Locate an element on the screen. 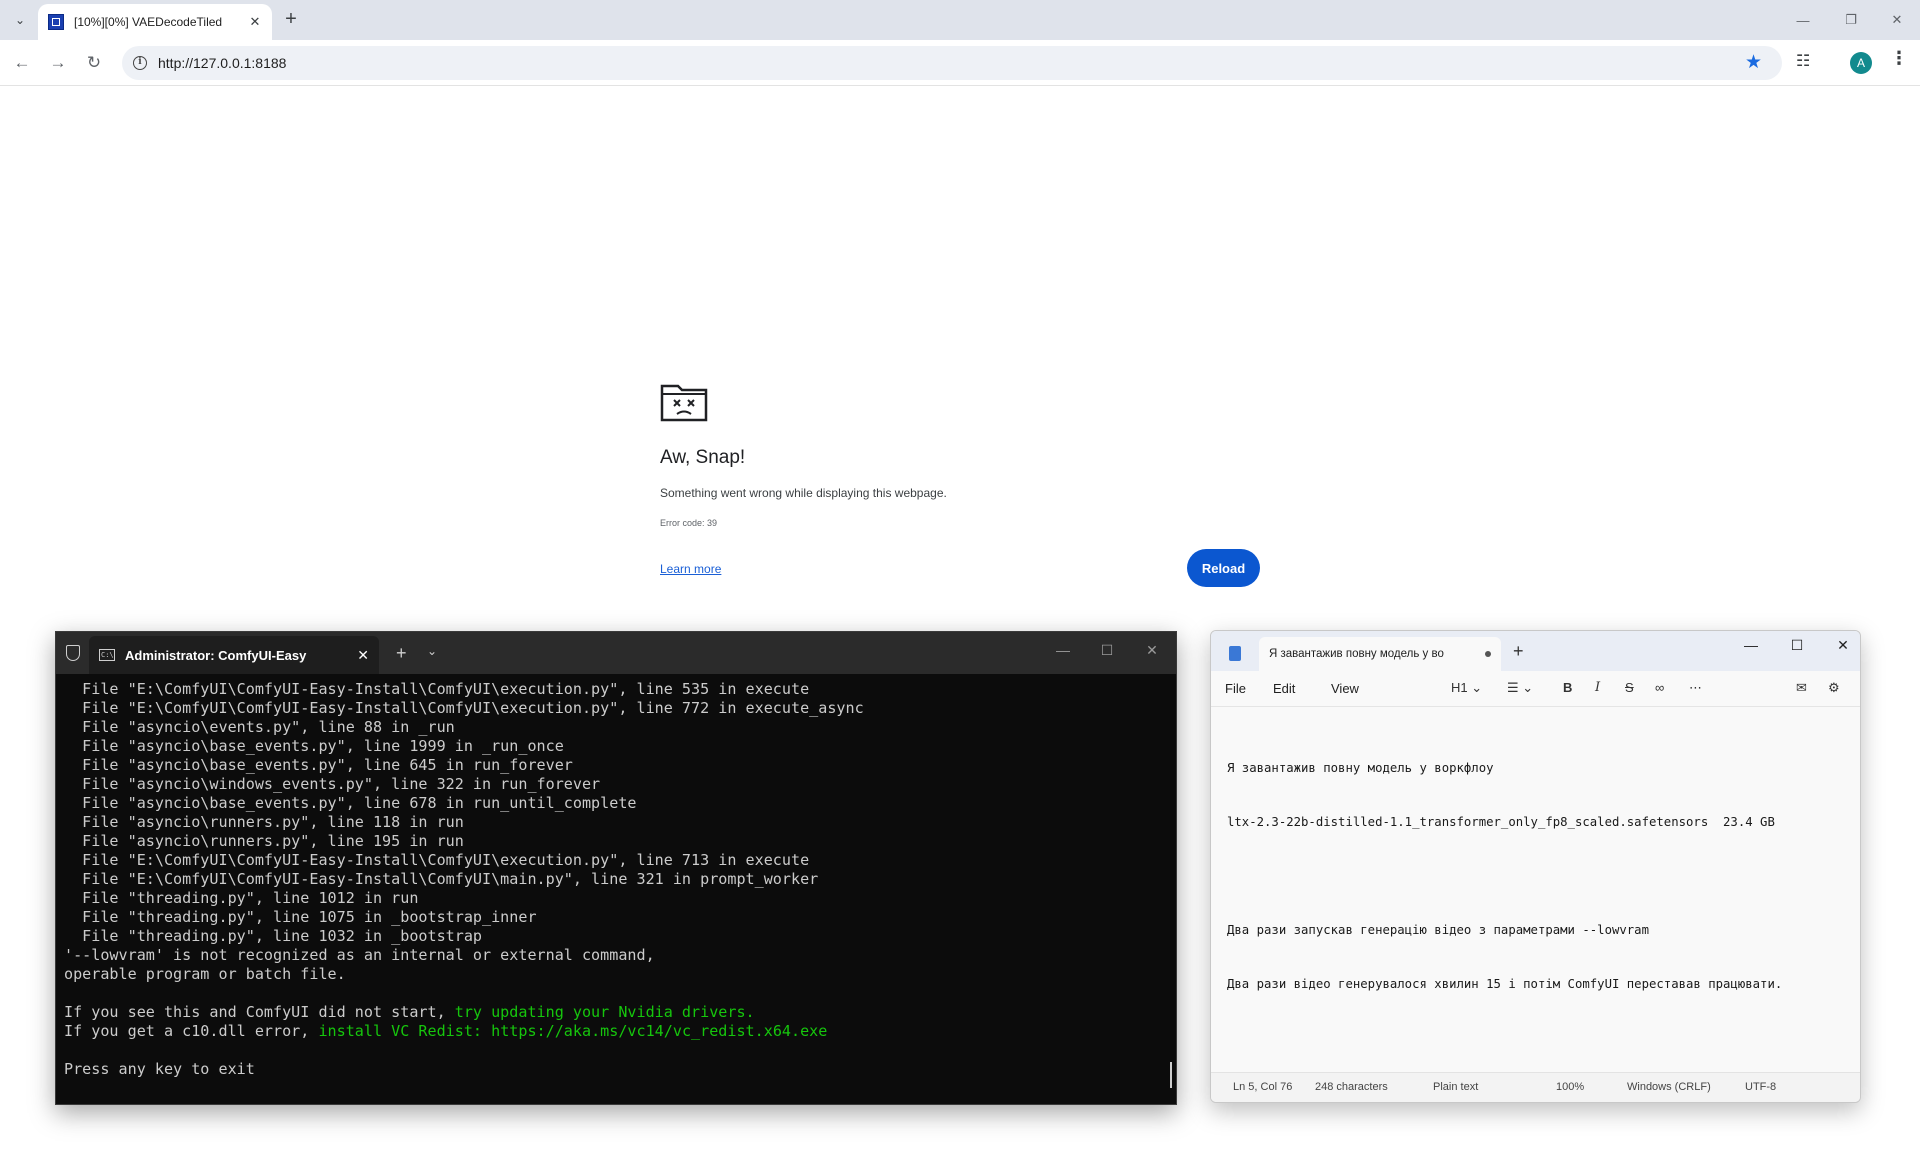  bold-icon: B is located at coordinates (1567, 687).